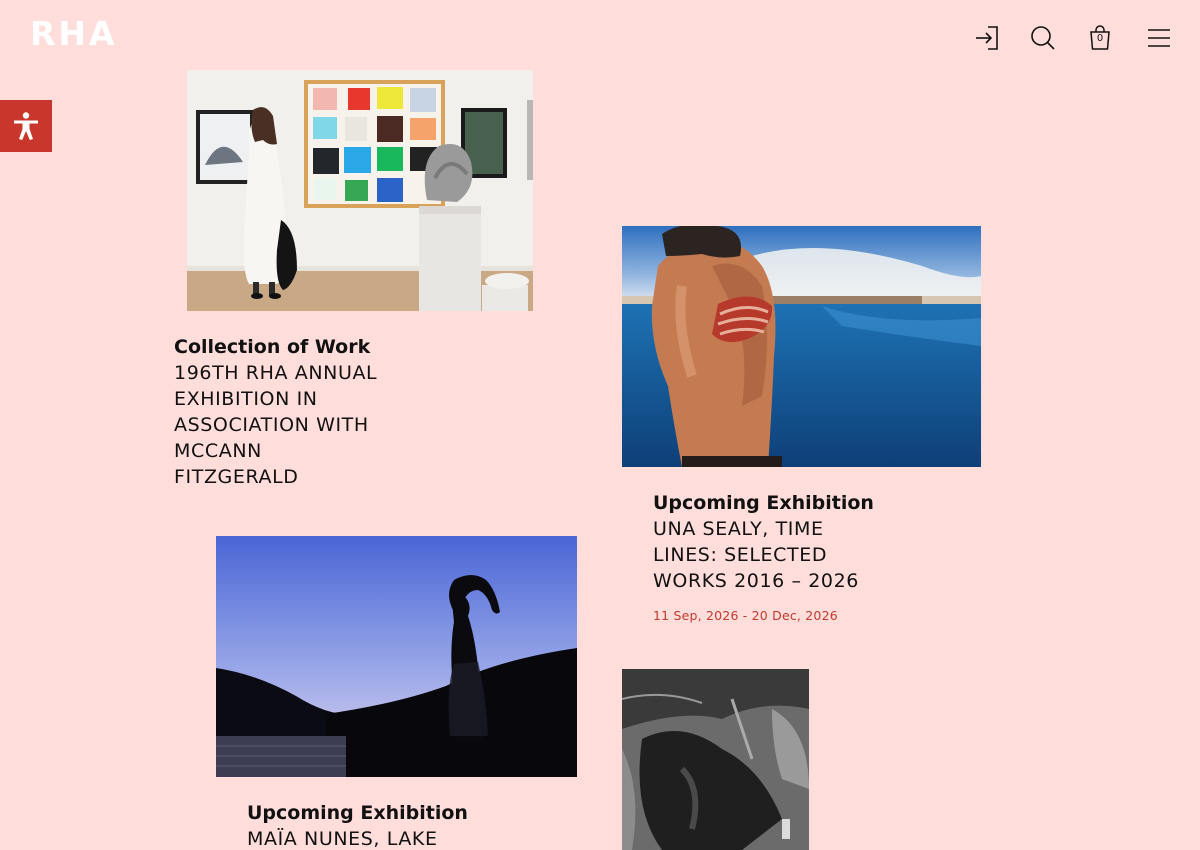  Describe the element at coordinates (357, 825) in the screenshot. I see `card-maia-nunes: Upcoming Exhibition MAÏA NUNES, LAKE` at that location.